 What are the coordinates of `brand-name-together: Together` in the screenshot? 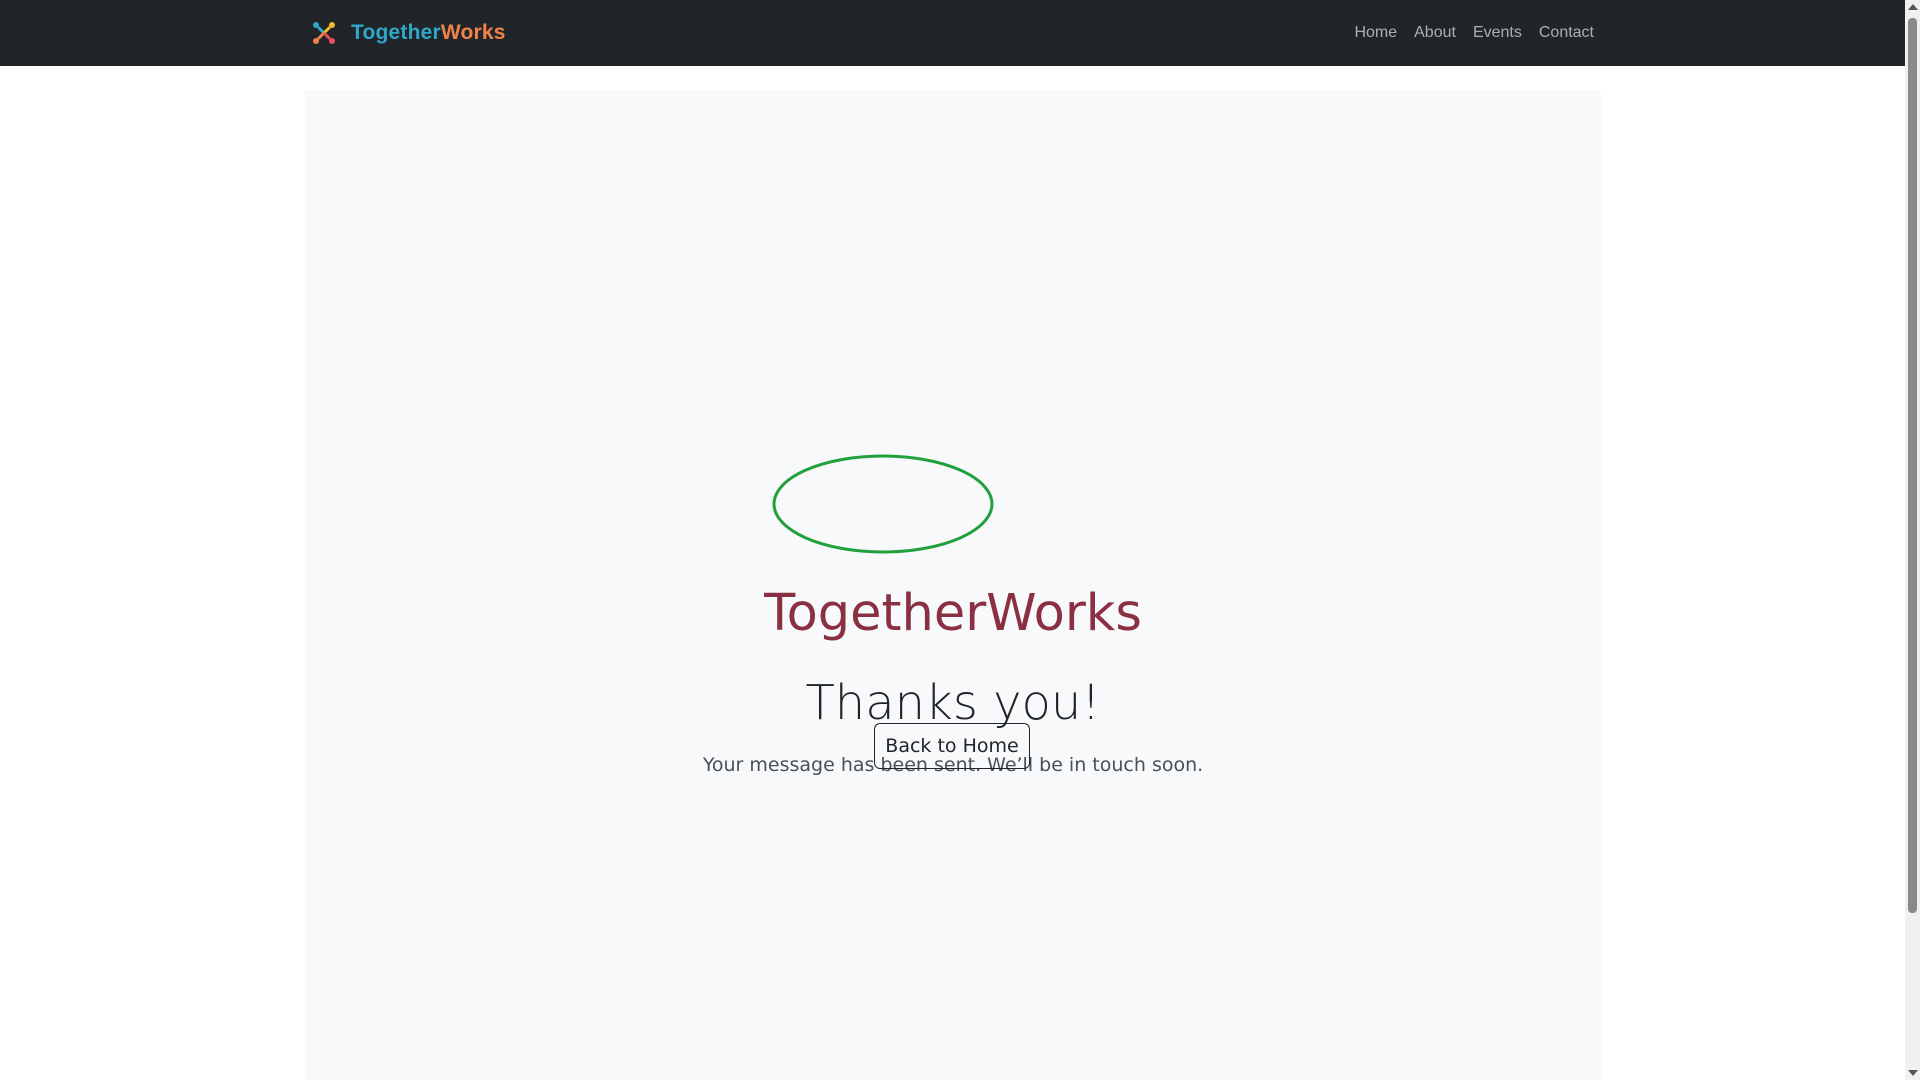 It's located at (396, 32).